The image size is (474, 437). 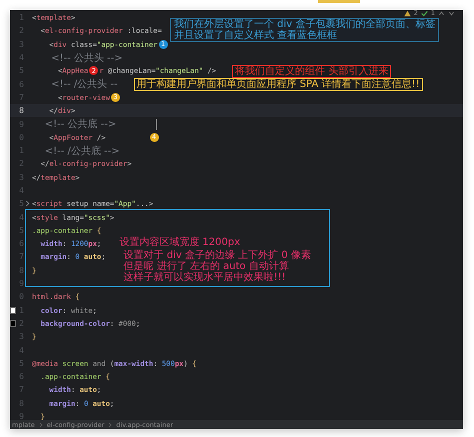 I want to click on line-number: 8, so click(x=21, y=111).